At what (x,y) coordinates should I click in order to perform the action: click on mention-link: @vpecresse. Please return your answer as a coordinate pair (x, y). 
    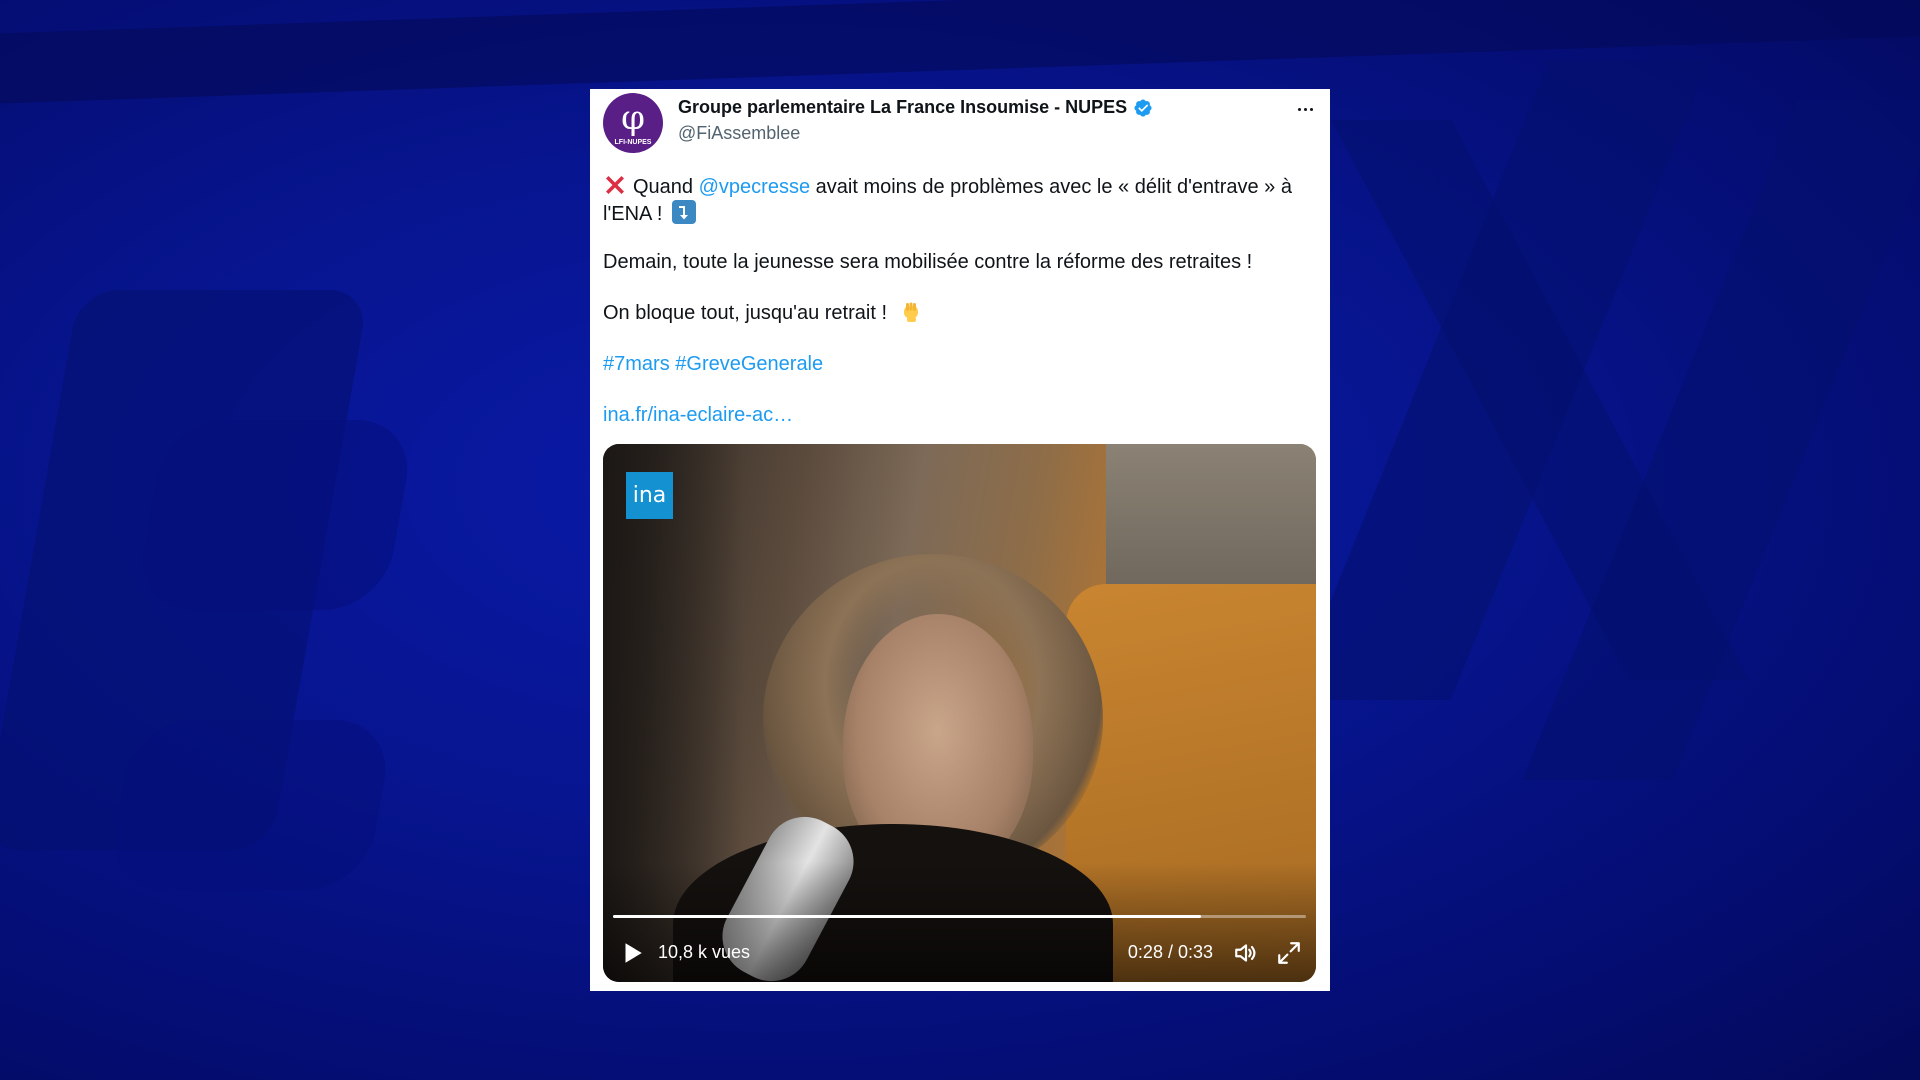
    Looking at the image, I should click on (754, 187).